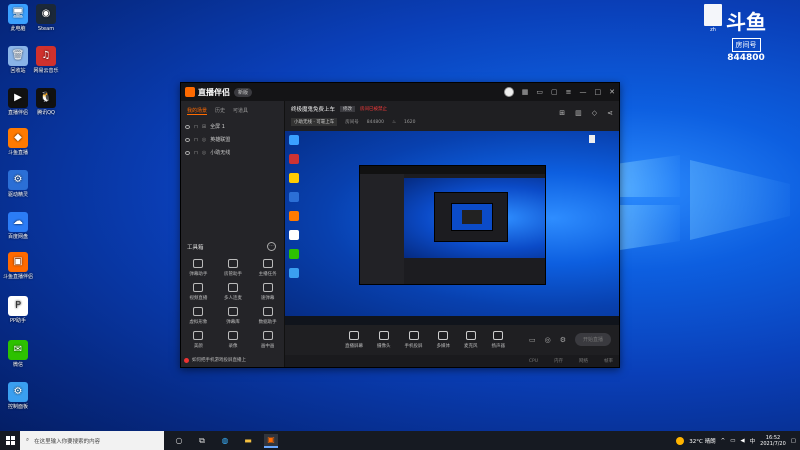 Image resolution: width=800 pixels, height=450 pixels. Describe the element at coordinates (348, 109) in the screenshot. I see `edit-title-button: 修改` at that location.